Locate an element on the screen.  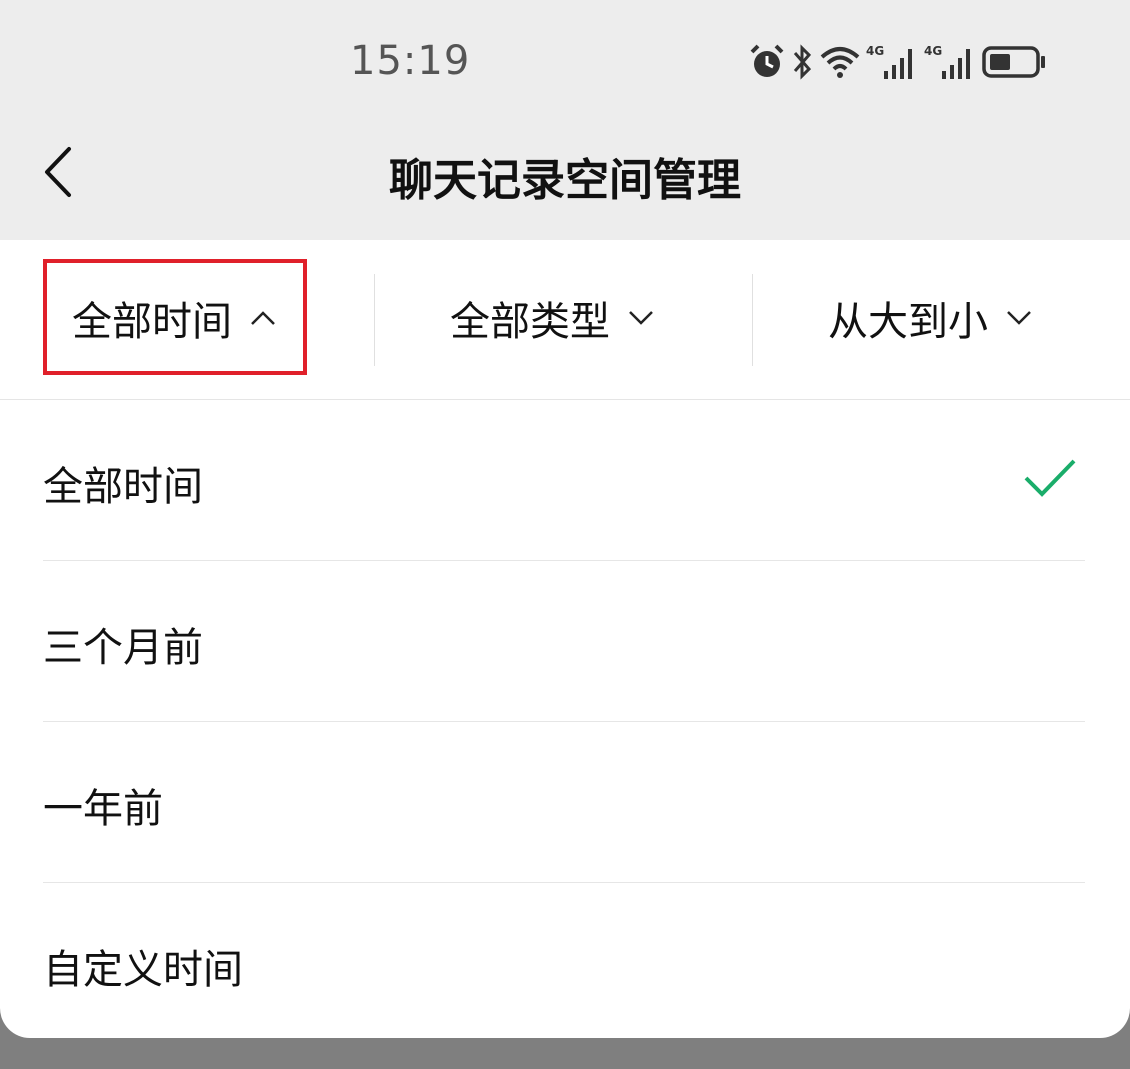
wifi-icon is located at coordinates (840, 62).